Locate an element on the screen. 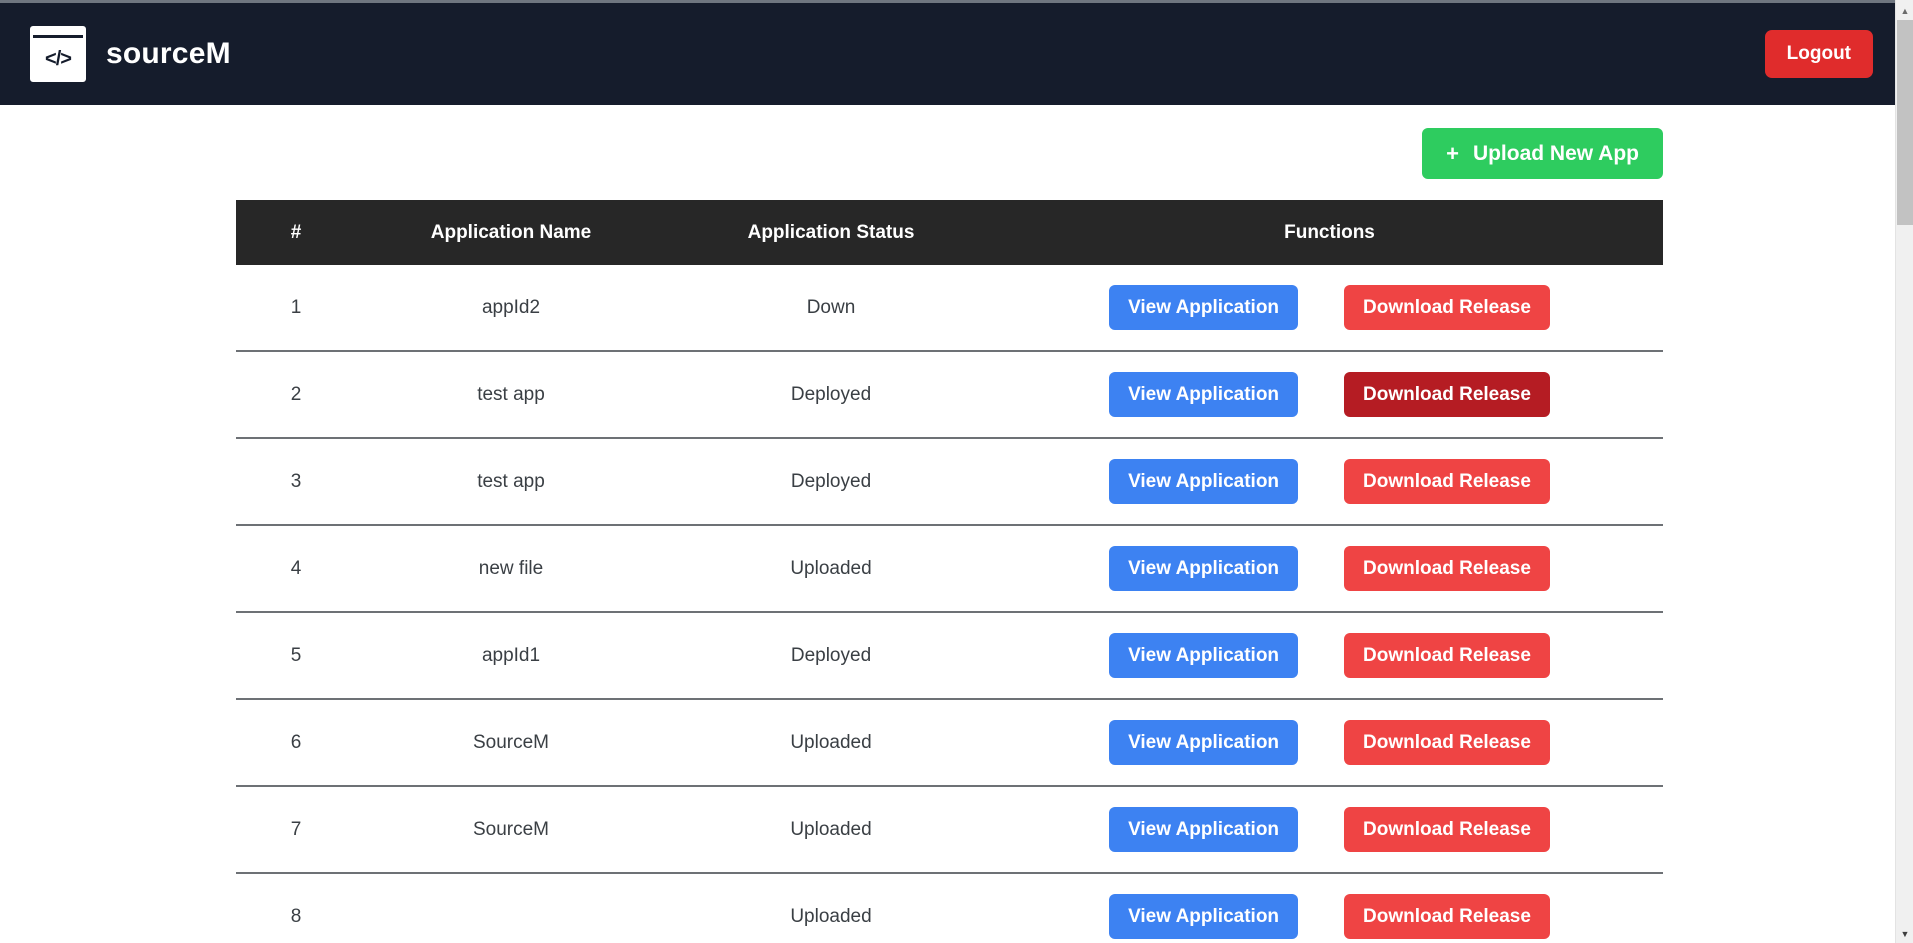  upload-new-app-button: + Upload New App is located at coordinates (1542, 153).